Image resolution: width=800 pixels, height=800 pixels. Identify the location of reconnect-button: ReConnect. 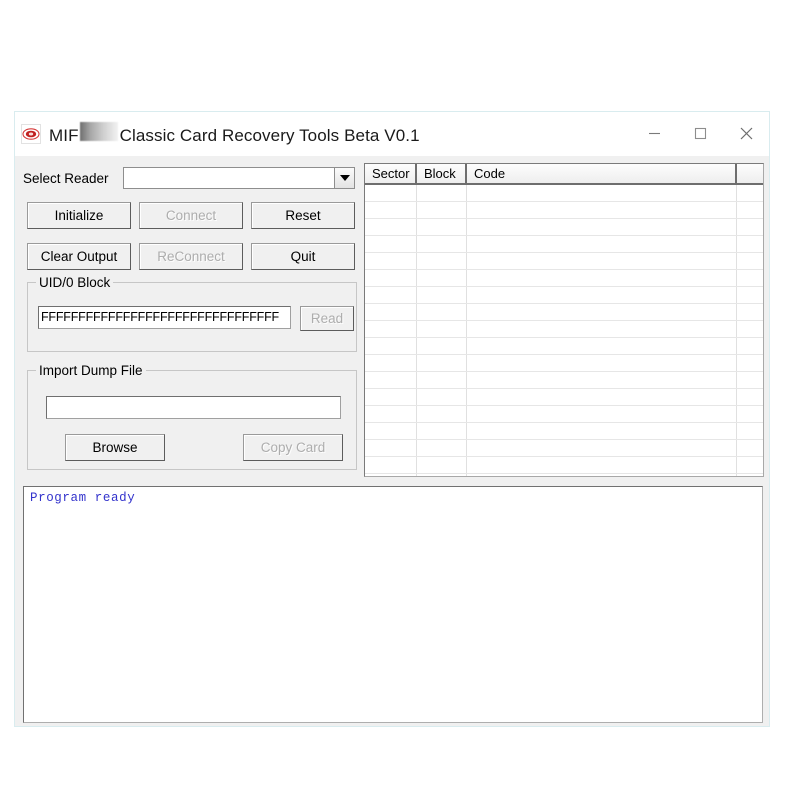
(191, 256).